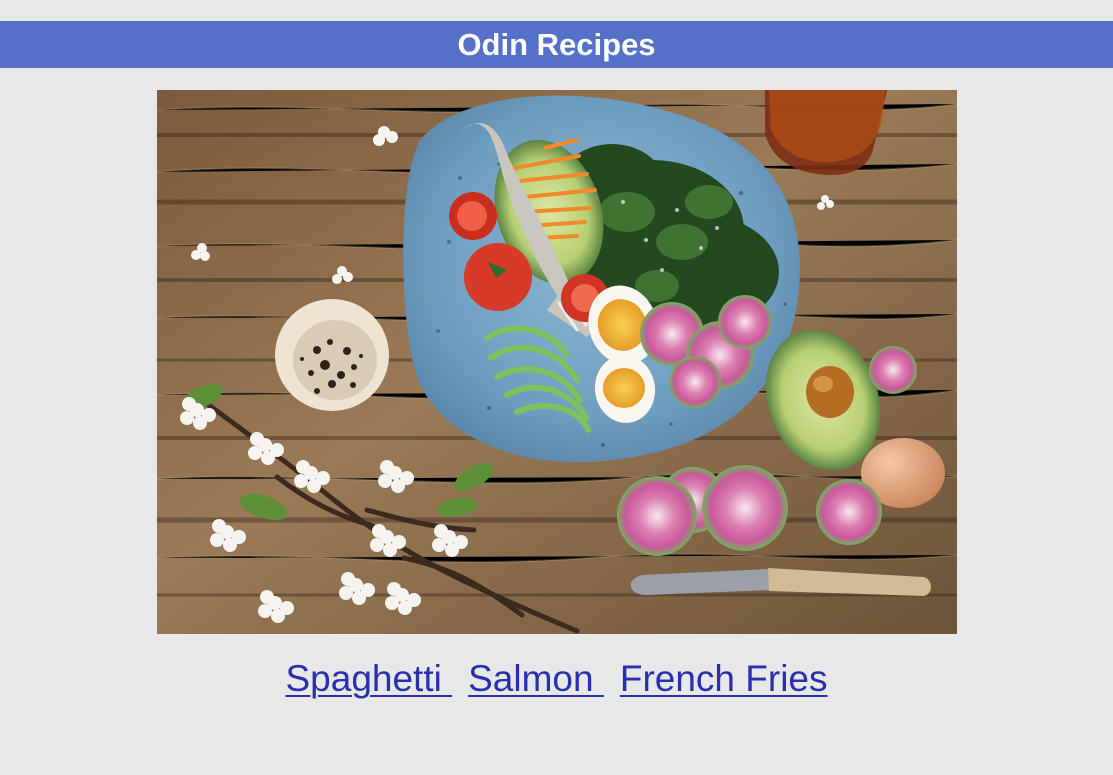  What do you see at coordinates (368, 678) in the screenshot?
I see `link-spaghetti: Spaghetti` at bounding box center [368, 678].